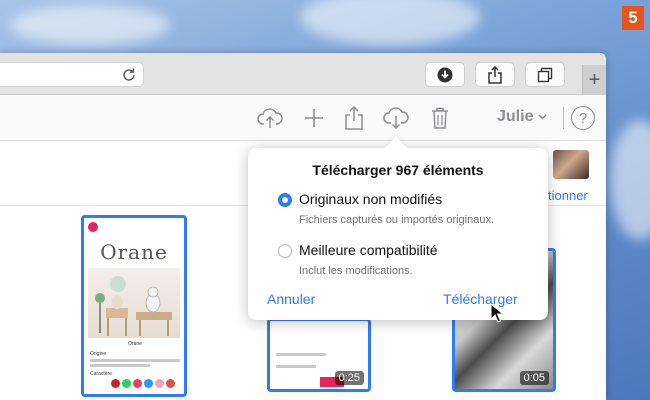  What do you see at coordinates (398, 170) in the screenshot?
I see `popover-title: Télécharger 967 éléments` at bounding box center [398, 170].